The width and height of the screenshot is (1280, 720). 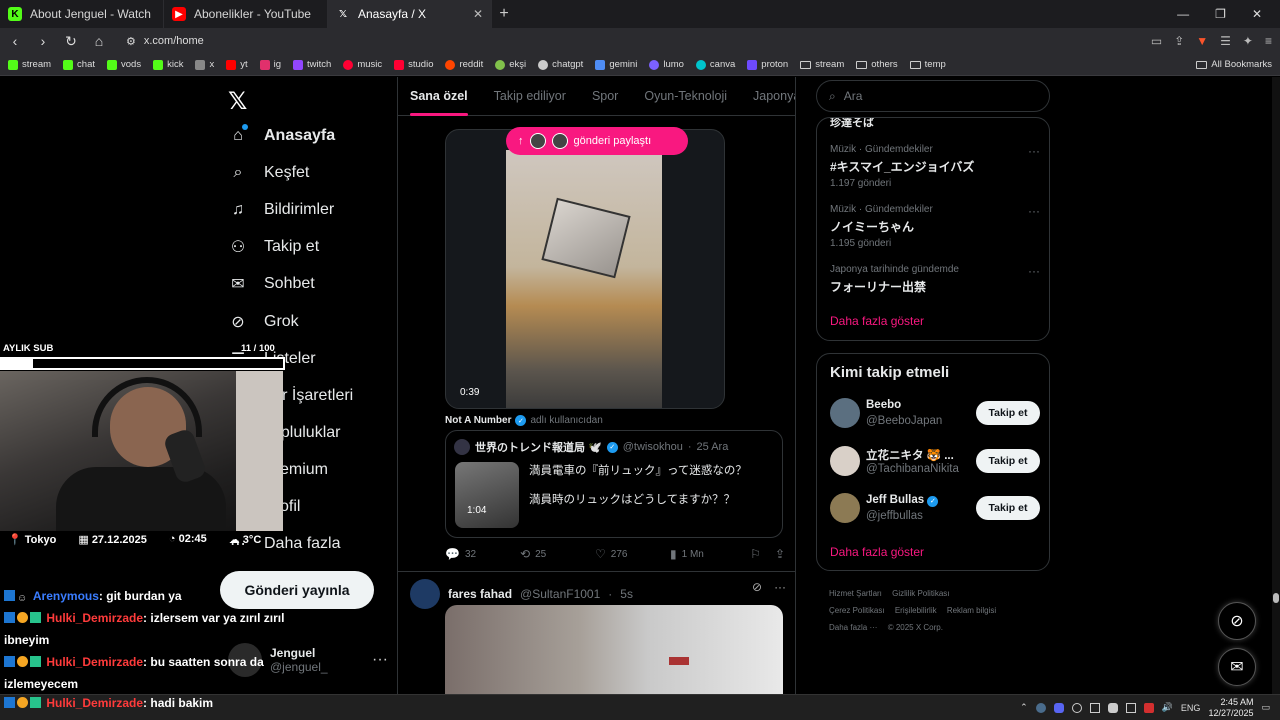 I want to click on footer-link: Gizlilik Politikası, so click(x=920, y=593).